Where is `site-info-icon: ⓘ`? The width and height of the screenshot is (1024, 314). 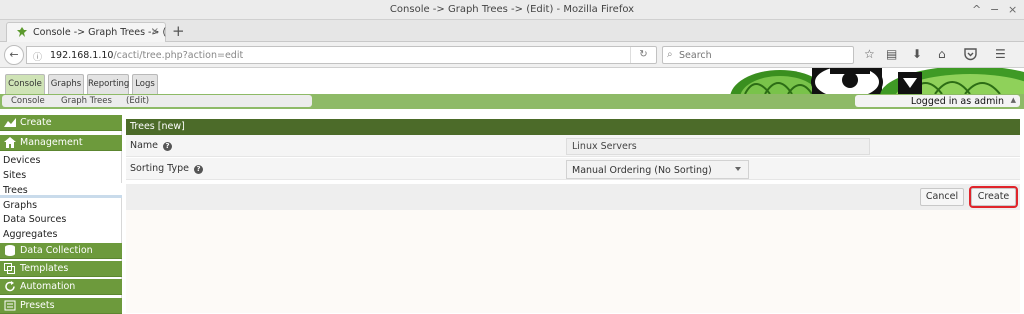 site-info-icon: ⓘ is located at coordinates (37, 56).